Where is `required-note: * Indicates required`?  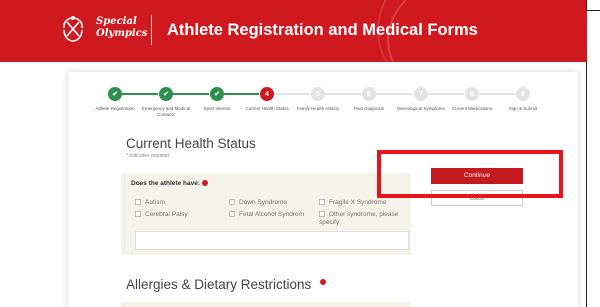
required-note: * Indicates required is located at coordinates (148, 156).